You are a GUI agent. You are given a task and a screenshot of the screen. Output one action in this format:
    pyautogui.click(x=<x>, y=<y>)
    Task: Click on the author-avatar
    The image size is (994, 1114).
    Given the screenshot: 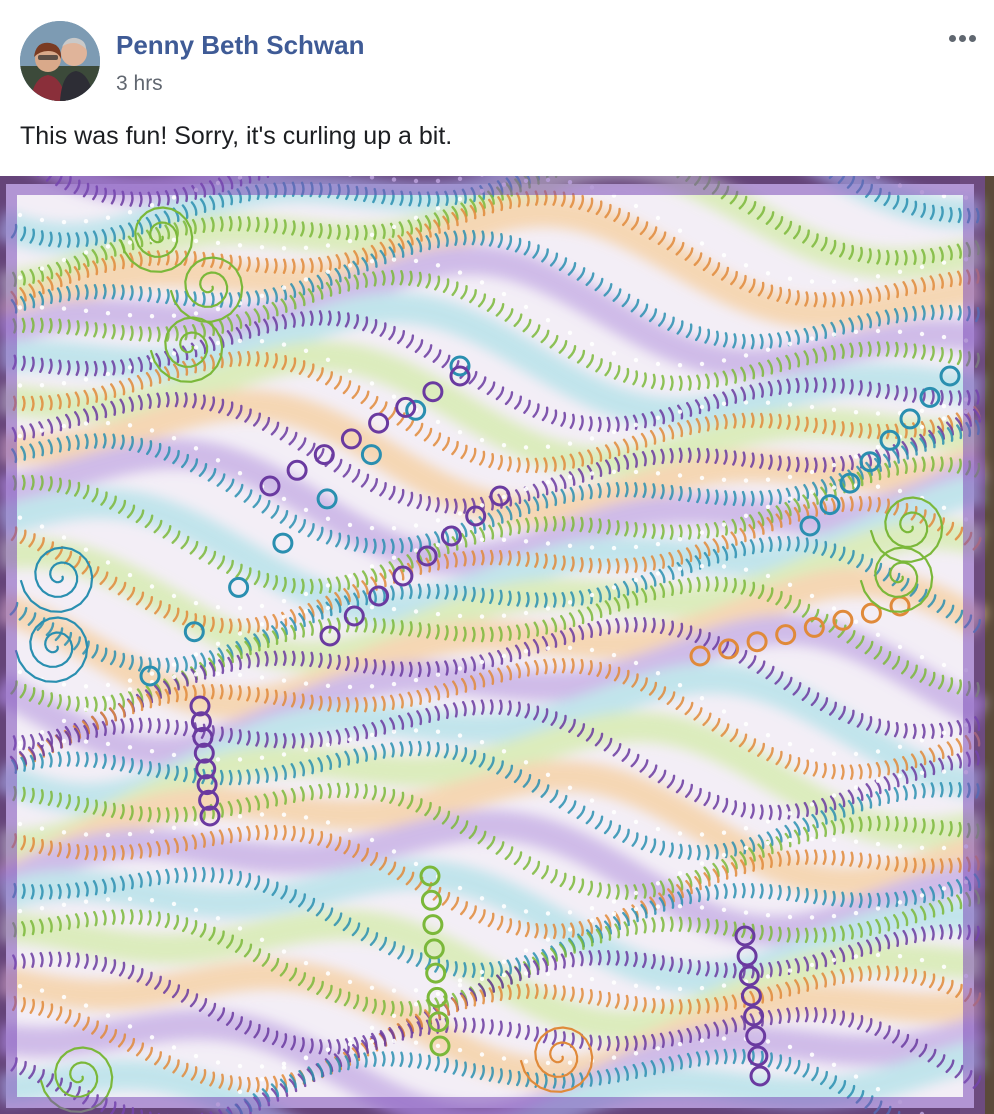 What is the action you would take?
    pyautogui.click(x=60, y=61)
    